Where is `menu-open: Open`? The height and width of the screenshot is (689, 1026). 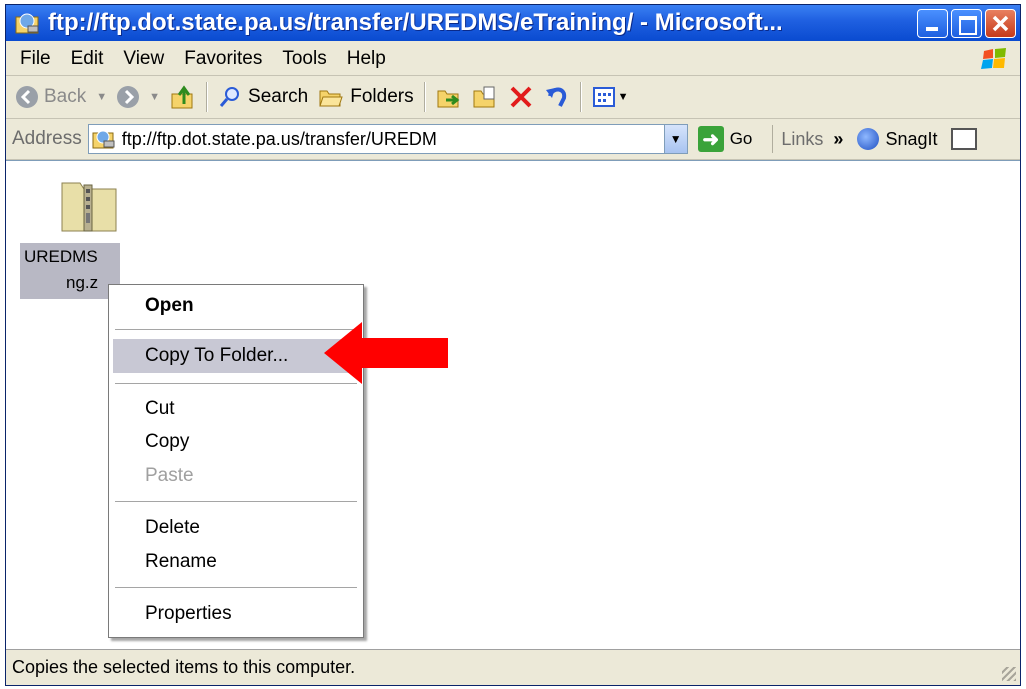 menu-open: Open is located at coordinates (169, 306).